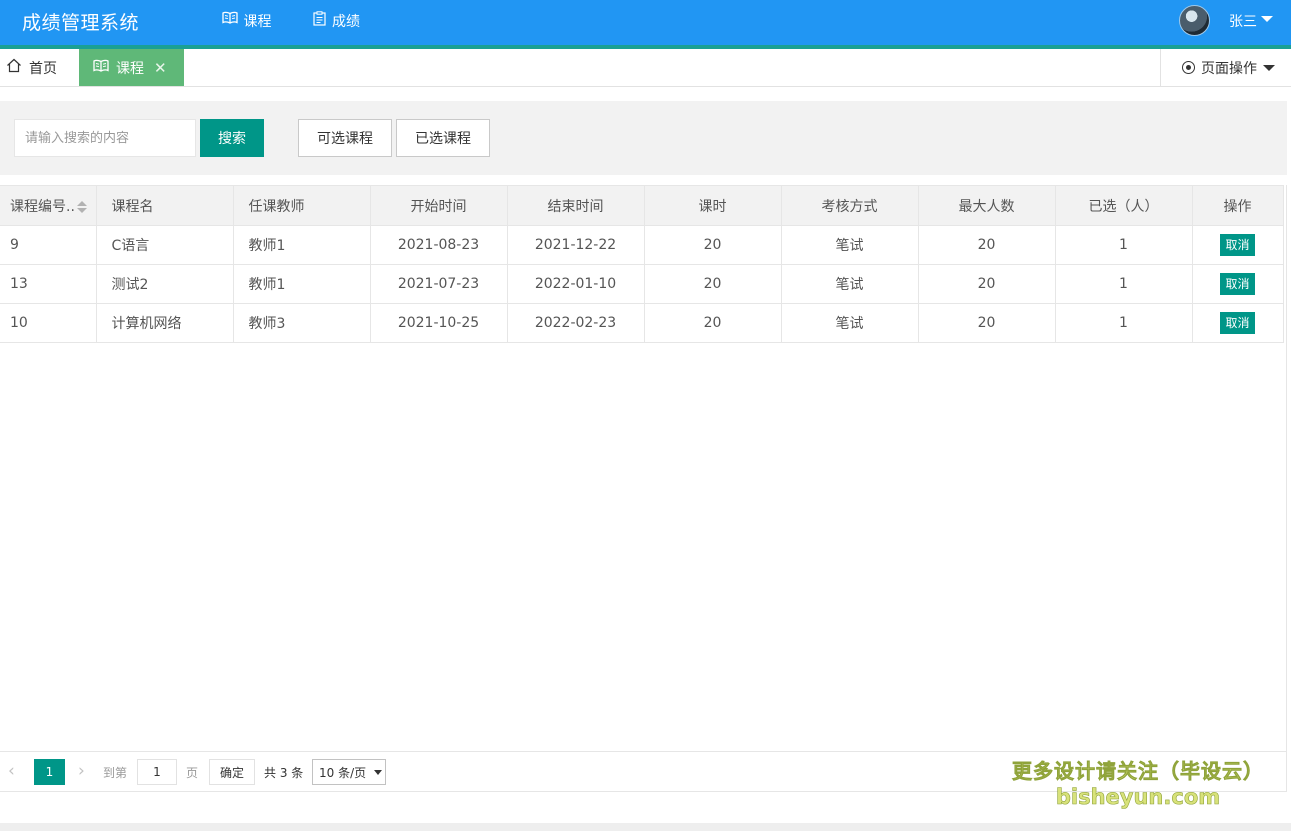 The height and width of the screenshot is (831, 1291). I want to click on column-header-selected-count: 已选（人）, so click(1124, 205).